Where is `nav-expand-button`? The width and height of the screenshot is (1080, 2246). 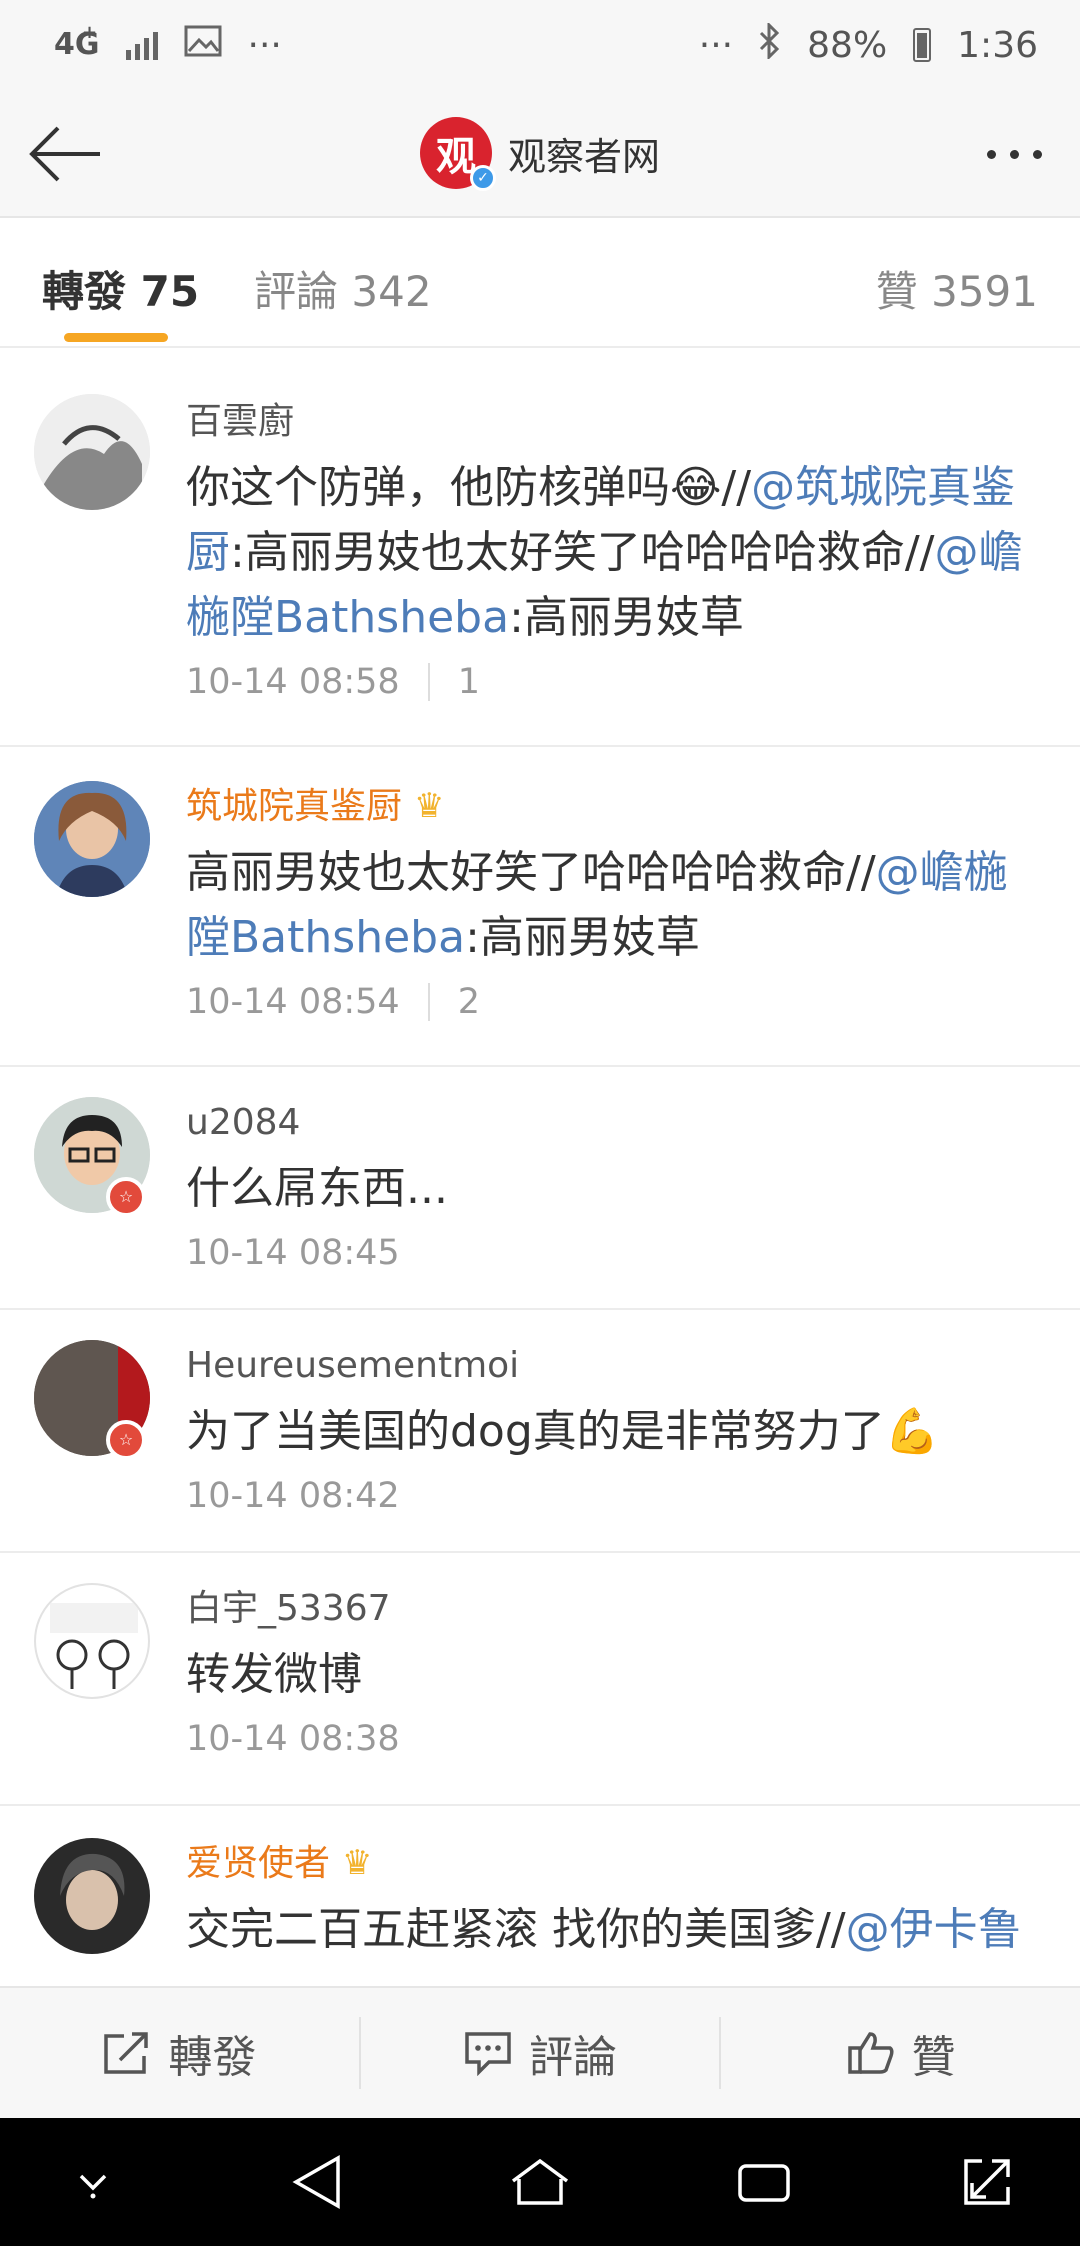
nav-expand-button is located at coordinates (987, 2182).